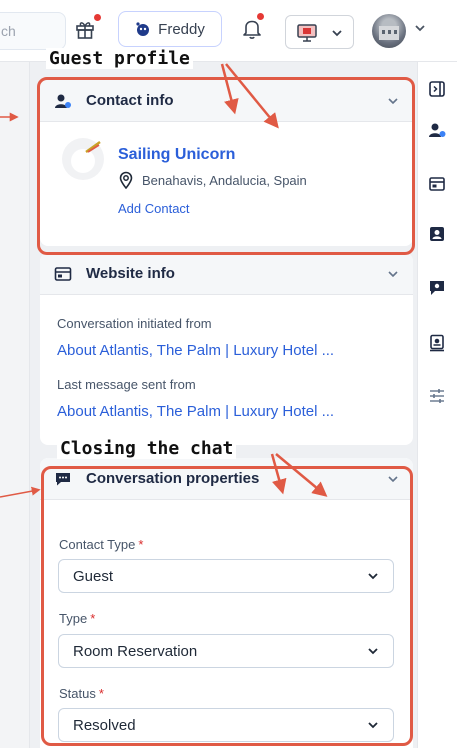 This screenshot has height=748, width=457. Describe the element at coordinates (226, 651) in the screenshot. I see `type-select: Room Reservation` at that location.